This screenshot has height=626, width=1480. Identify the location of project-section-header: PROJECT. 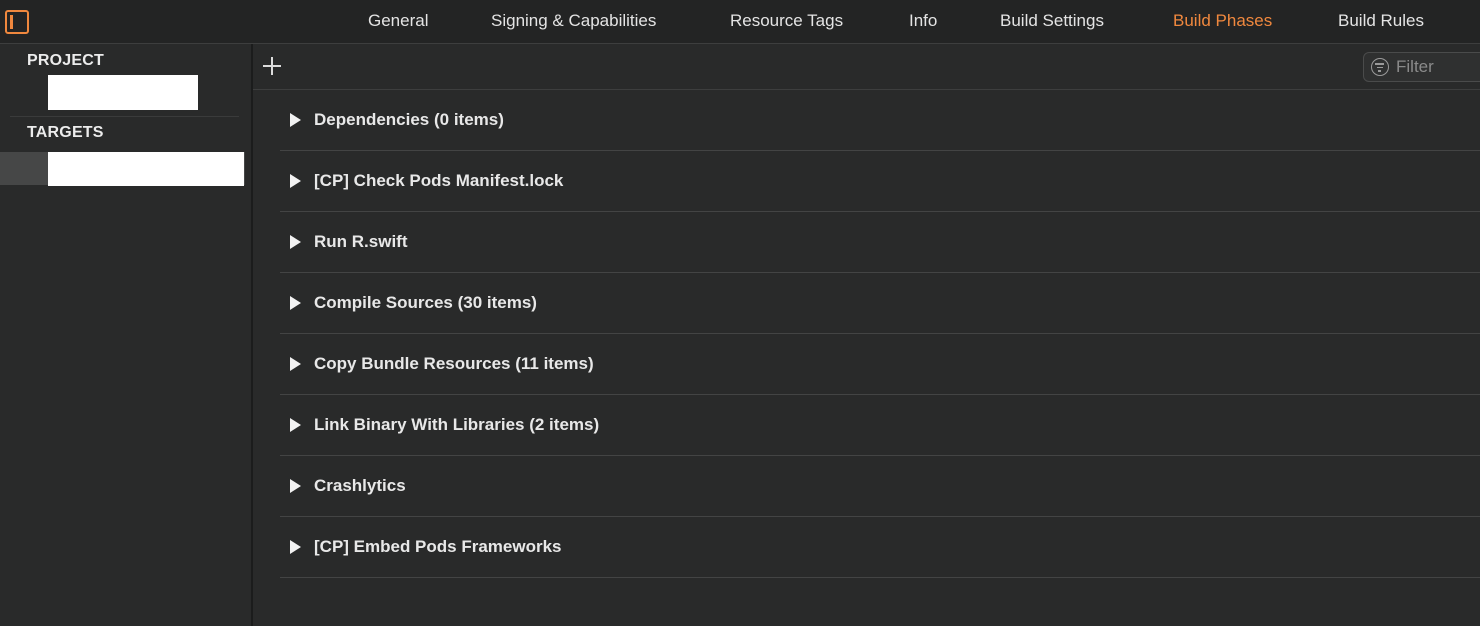
(65, 60).